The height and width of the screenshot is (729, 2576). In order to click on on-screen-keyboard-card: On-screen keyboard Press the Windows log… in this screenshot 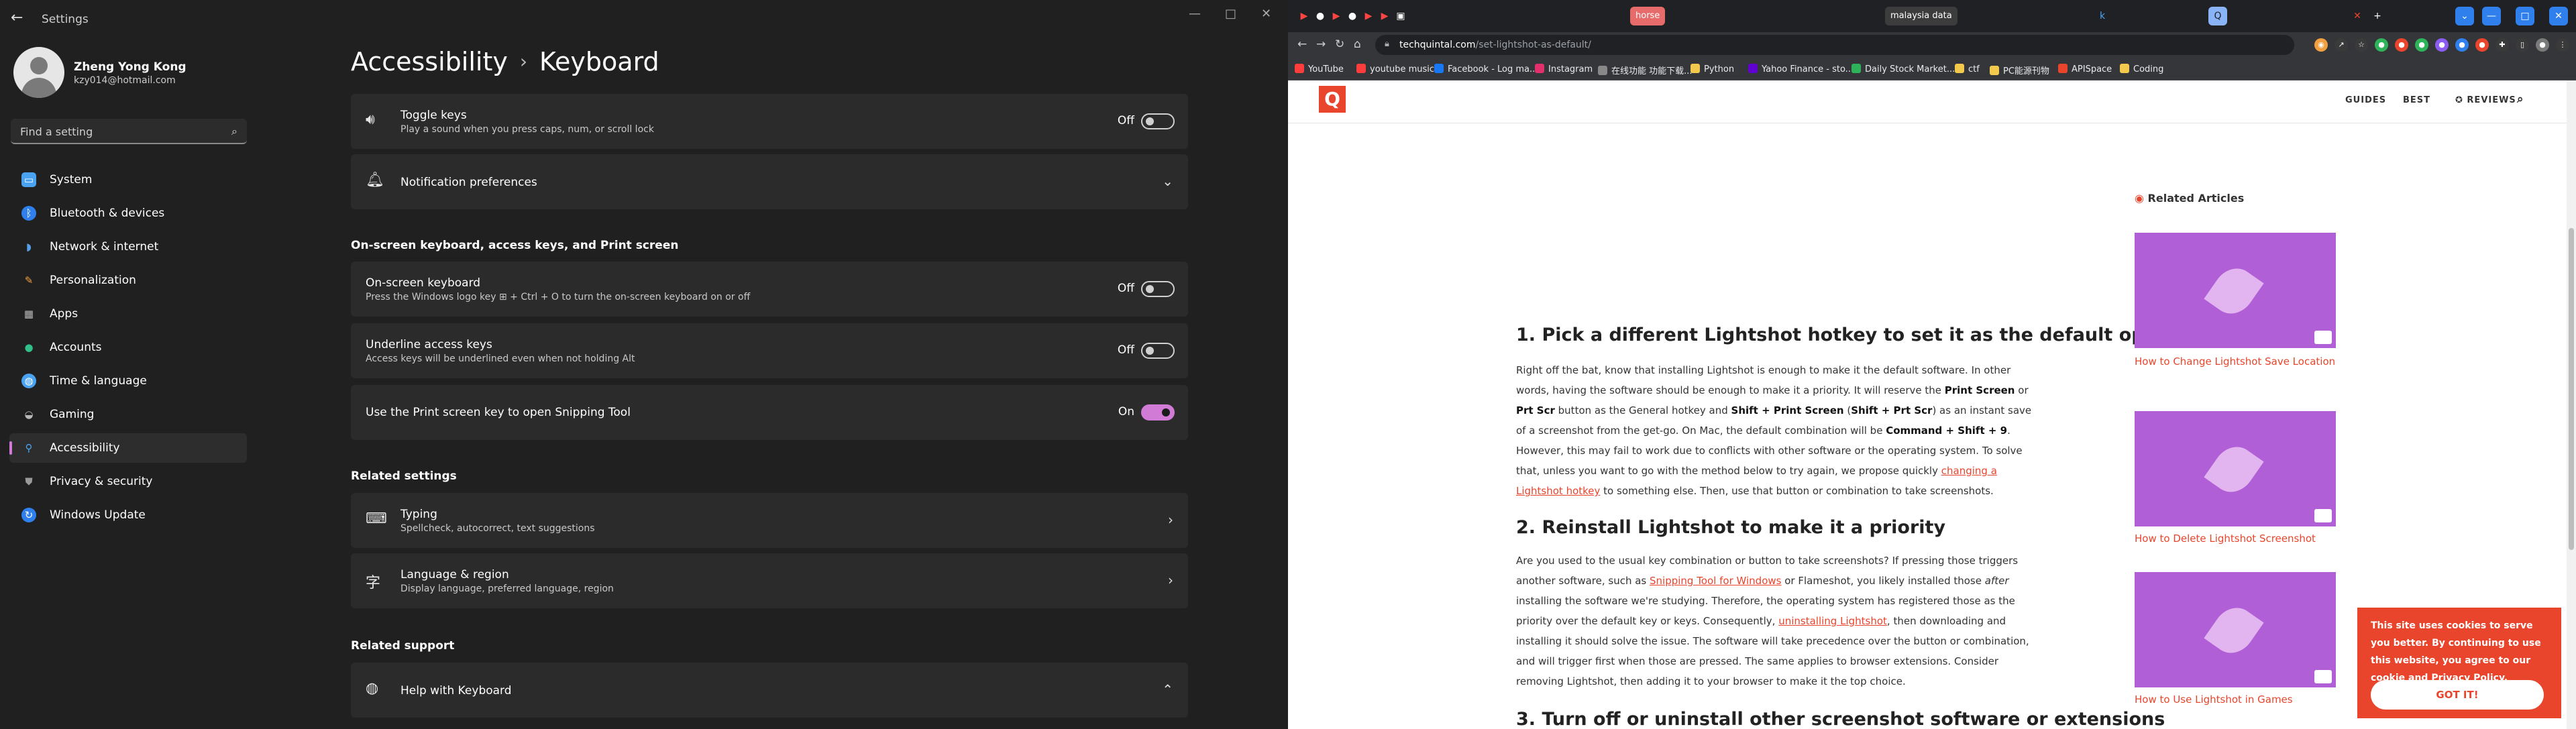, I will do `click(769, 290)`.